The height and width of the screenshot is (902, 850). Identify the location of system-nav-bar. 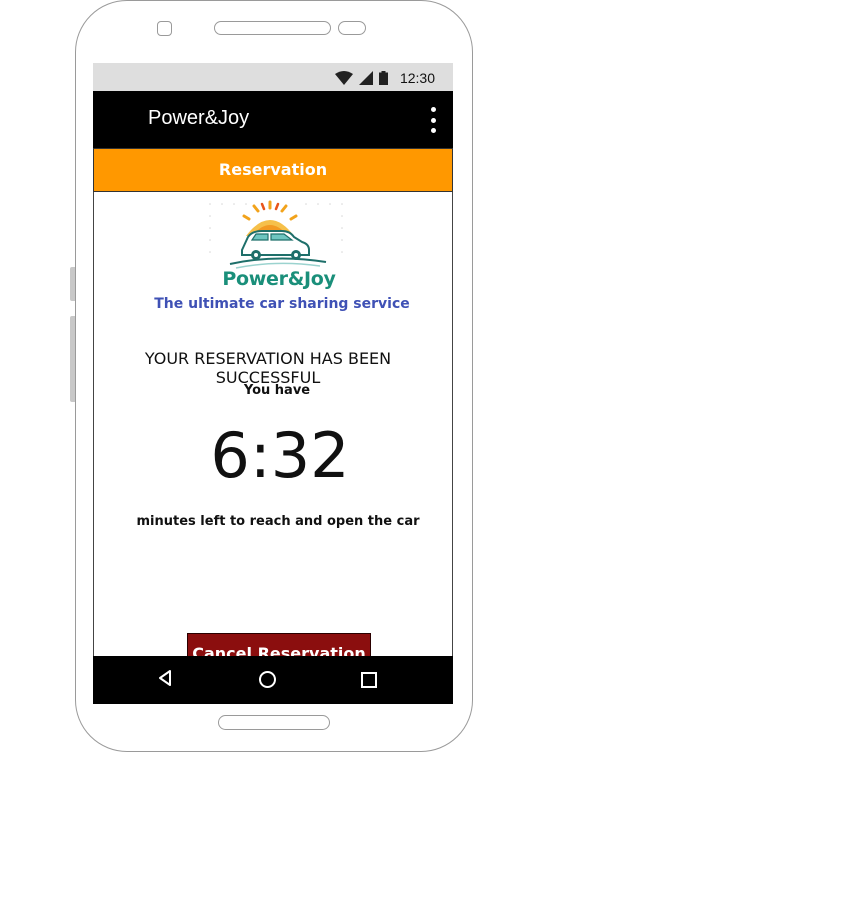
(273, 680).